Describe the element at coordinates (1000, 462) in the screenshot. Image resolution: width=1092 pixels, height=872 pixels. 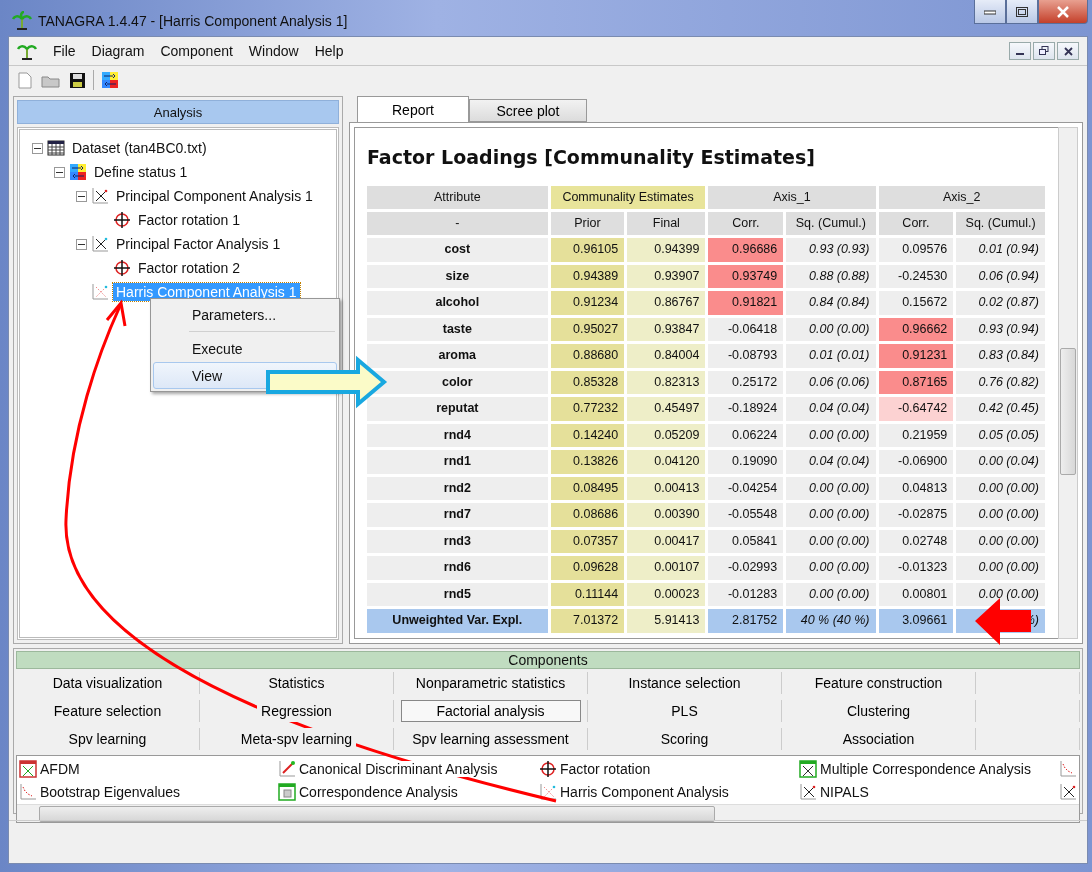
I see `table-cell: 0.00 (0.04)` at that location.